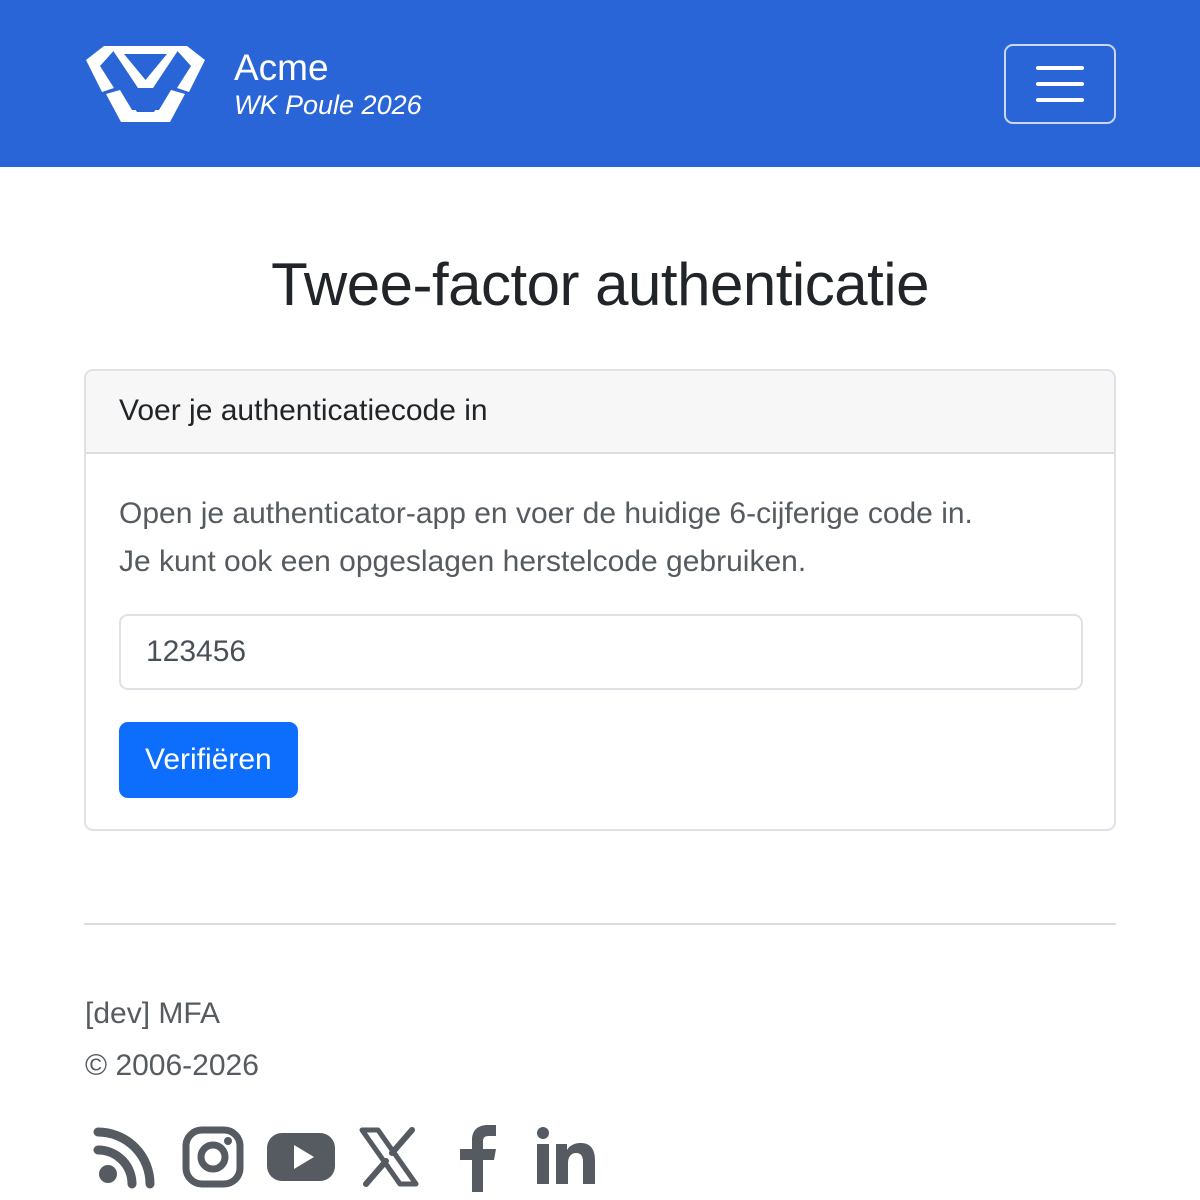  What do you see at coordinates (153, 1013) in the screenshot?
I see `environment-label: [dev] MFA` at bounding box center [153, 1013].